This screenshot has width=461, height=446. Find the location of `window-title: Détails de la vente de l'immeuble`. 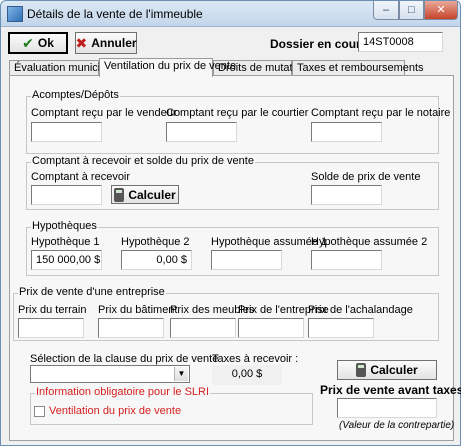

window-title: Détails de la vente de l'immeuble is located at coordinates (115, 14).